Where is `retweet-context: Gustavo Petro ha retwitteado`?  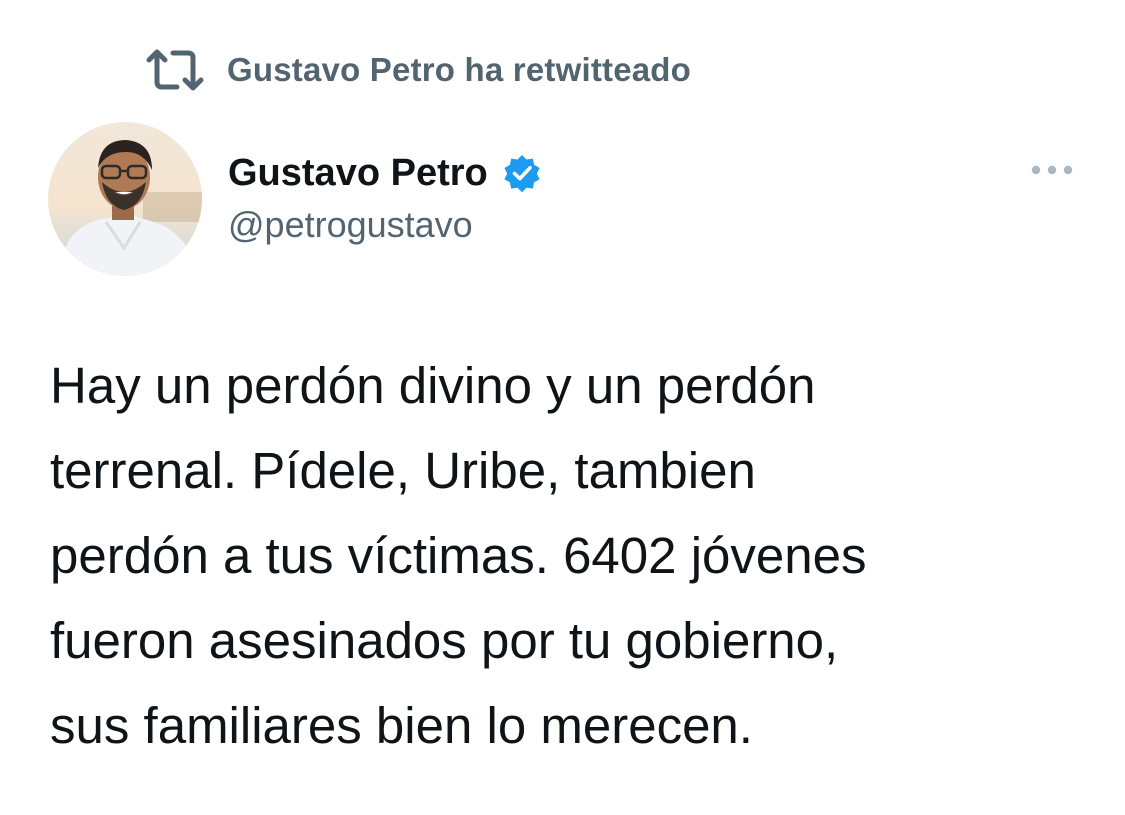 retweet-context: Gustavo Petro ha retwitteado is located at coordinates (418, 70).